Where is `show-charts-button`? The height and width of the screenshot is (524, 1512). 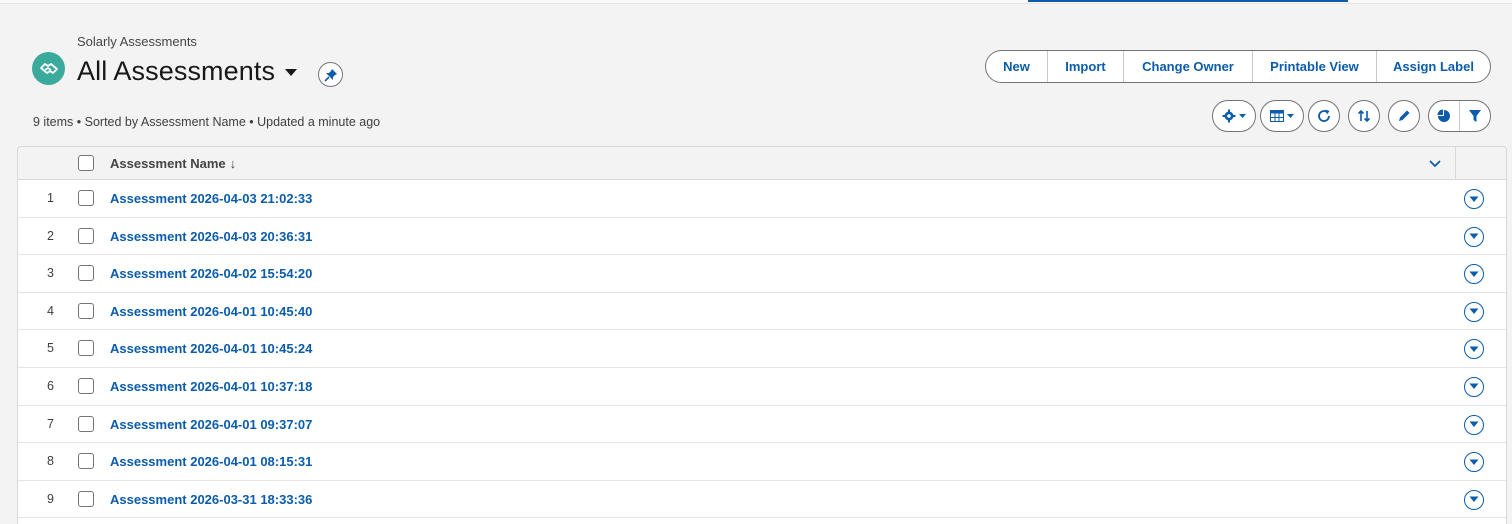 show-charts-button is located at coordinates (1444, 116).